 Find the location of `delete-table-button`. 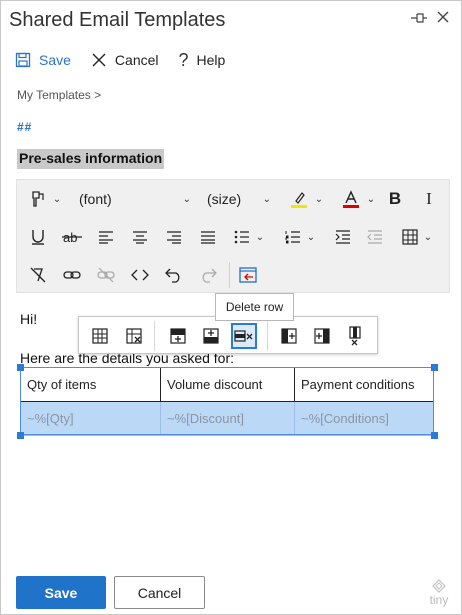

delete-table-button is located at coordinates (134, 336).